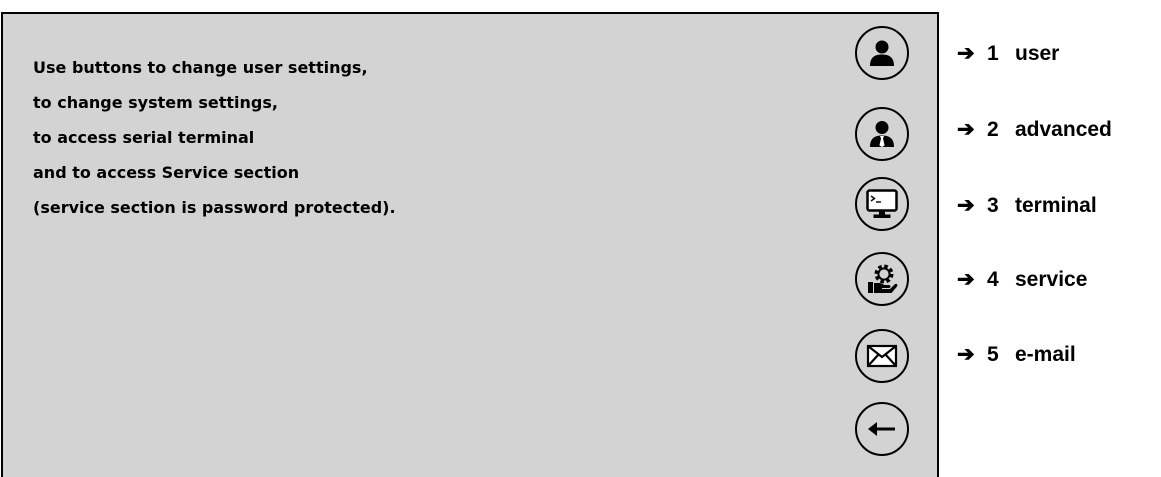 This screenshot has width=1161, height=477. I want to click on terminal-button, so click(882, 204).